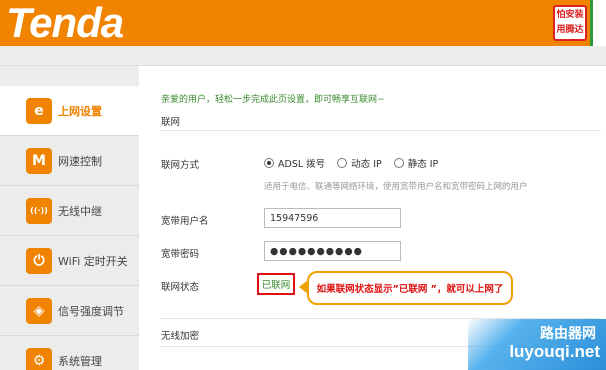 The image size is (606, 370). I want to click on section-title-wireless: 无线加密, so click(180, 336).